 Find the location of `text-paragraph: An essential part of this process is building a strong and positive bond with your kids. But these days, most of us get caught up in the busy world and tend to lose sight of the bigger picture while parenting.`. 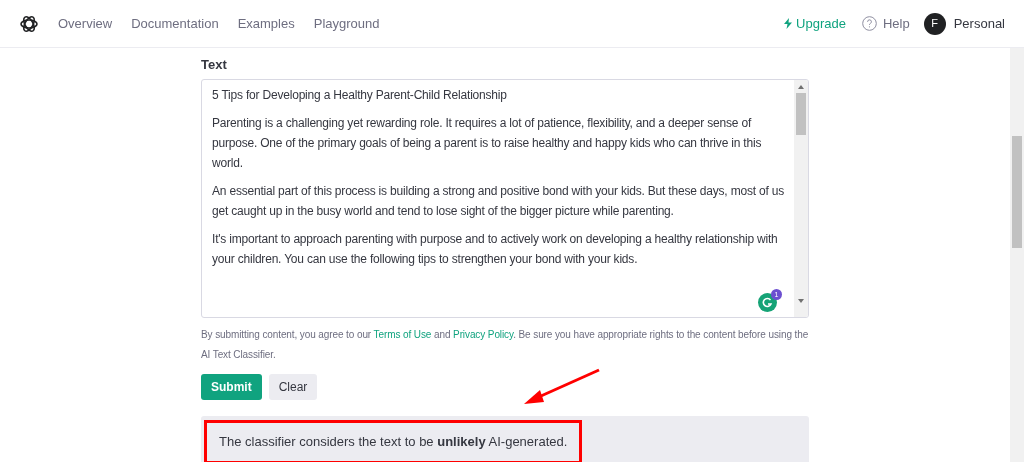

text-paragraph: An essential part of this process is building a strong and positive bond with your kids. But these days, most of us get caught up in the busy world and tend to lose sight of the bigger picture while parenting. is located at coordinates (498, 201).